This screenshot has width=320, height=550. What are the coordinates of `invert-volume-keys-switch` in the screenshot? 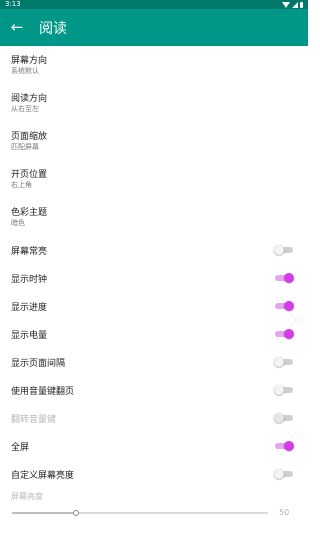 It's located at (284, 418).